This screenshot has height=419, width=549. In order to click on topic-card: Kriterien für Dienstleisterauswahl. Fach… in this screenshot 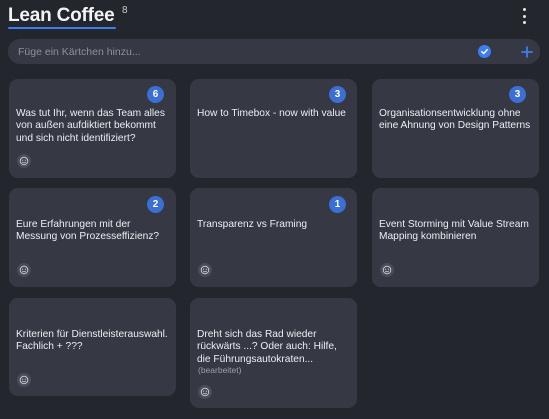, I will do `click(92, 347)`.